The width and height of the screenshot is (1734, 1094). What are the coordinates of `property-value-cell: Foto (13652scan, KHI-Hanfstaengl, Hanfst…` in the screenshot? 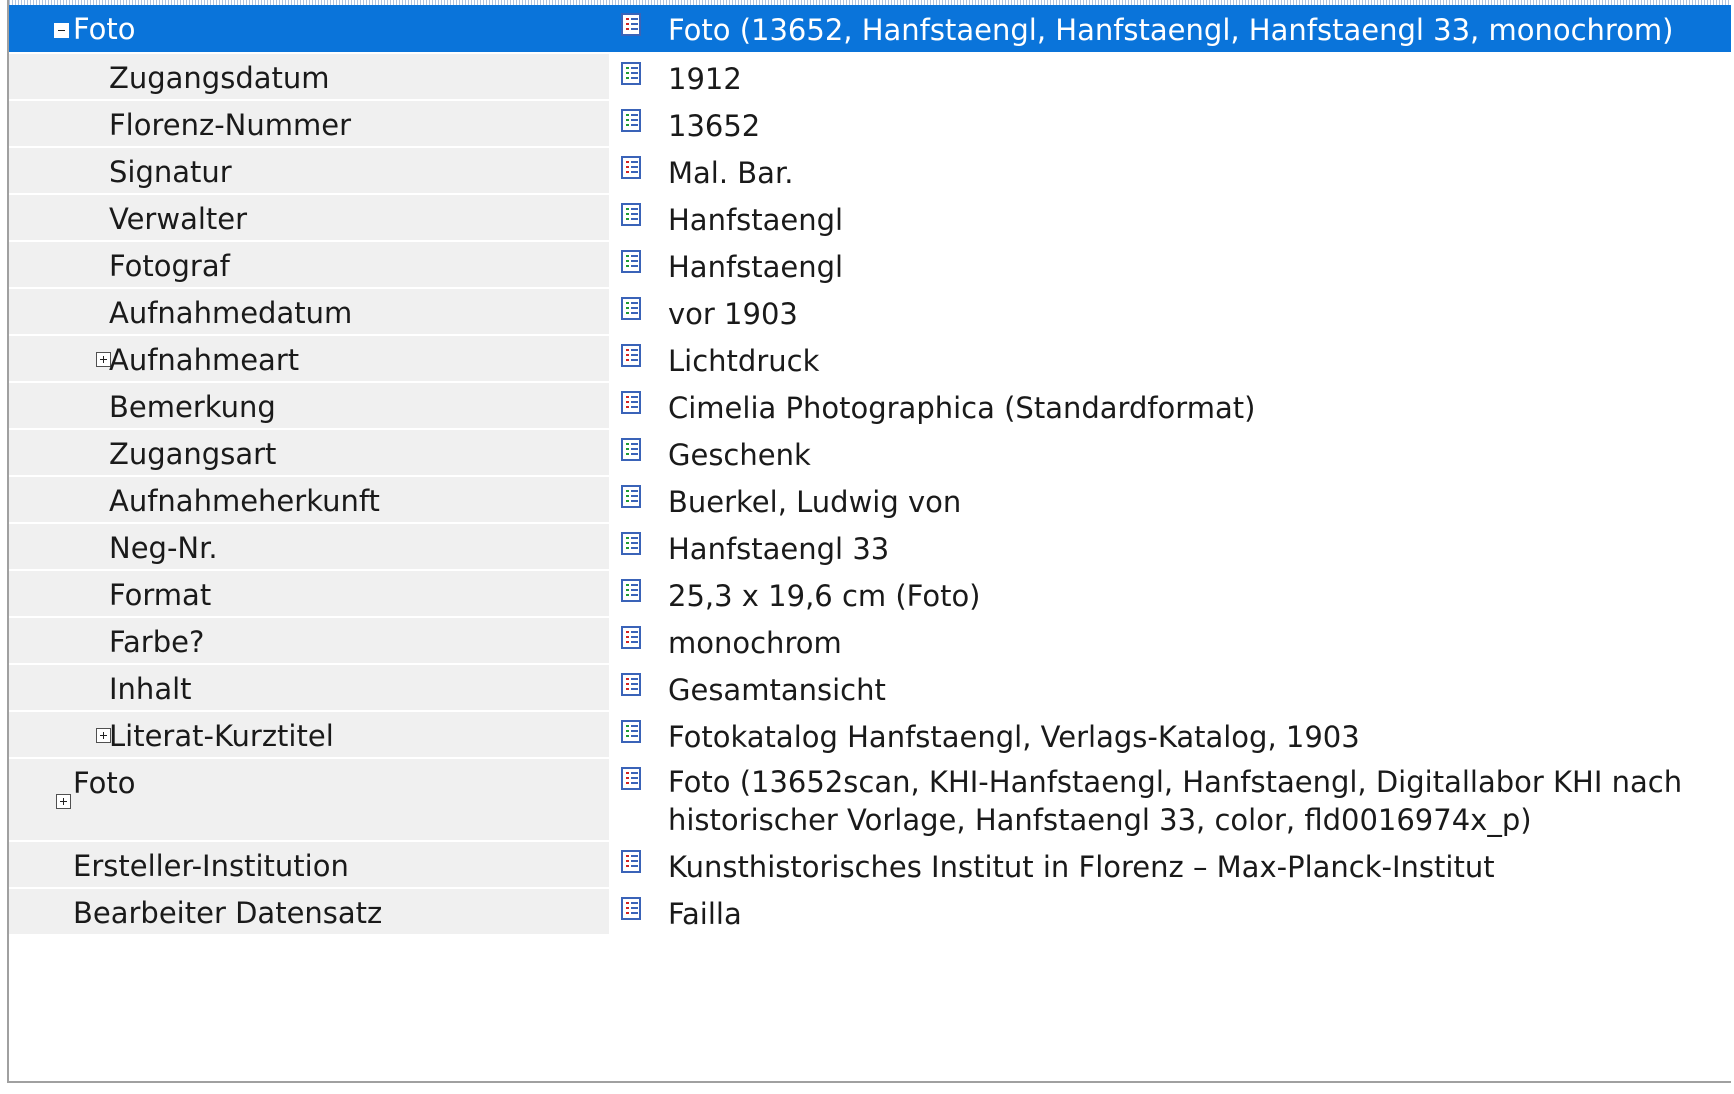 It's located at (1170, 799).